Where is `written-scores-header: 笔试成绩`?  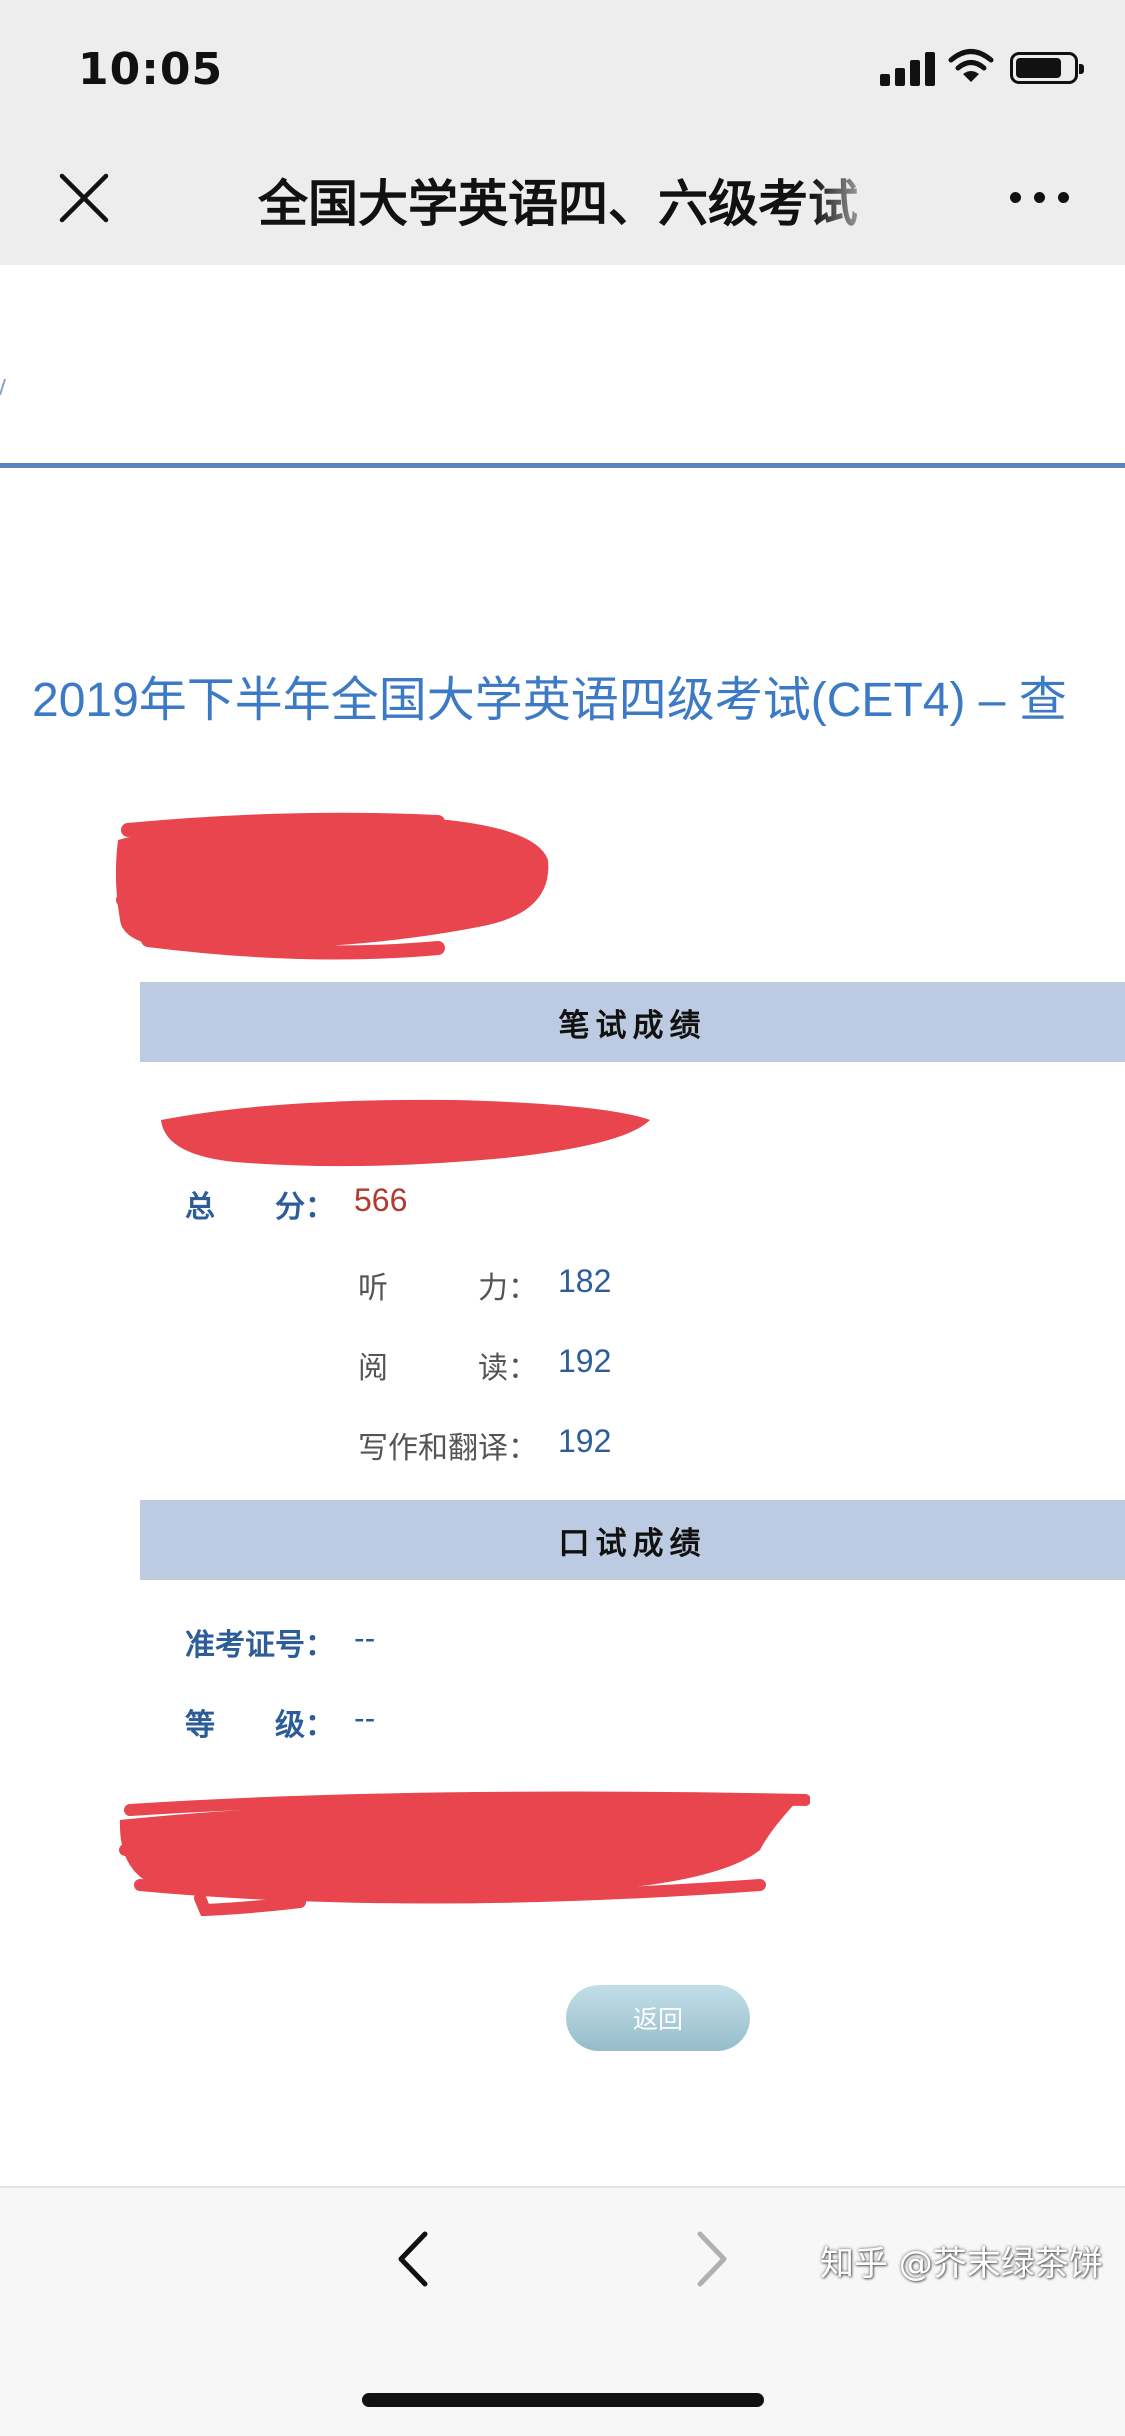 written-scores-header: 笔试成绩 is located at coordinates (632, 1022).